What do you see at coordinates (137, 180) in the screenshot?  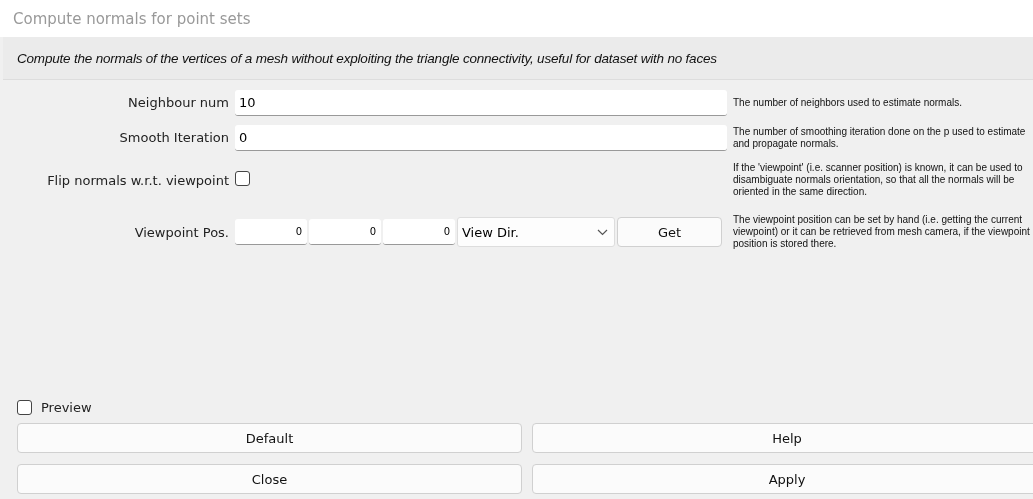 I see `parameter-label: Flip normals w.r.t. viewpoint` at bounding box center [137, 180].